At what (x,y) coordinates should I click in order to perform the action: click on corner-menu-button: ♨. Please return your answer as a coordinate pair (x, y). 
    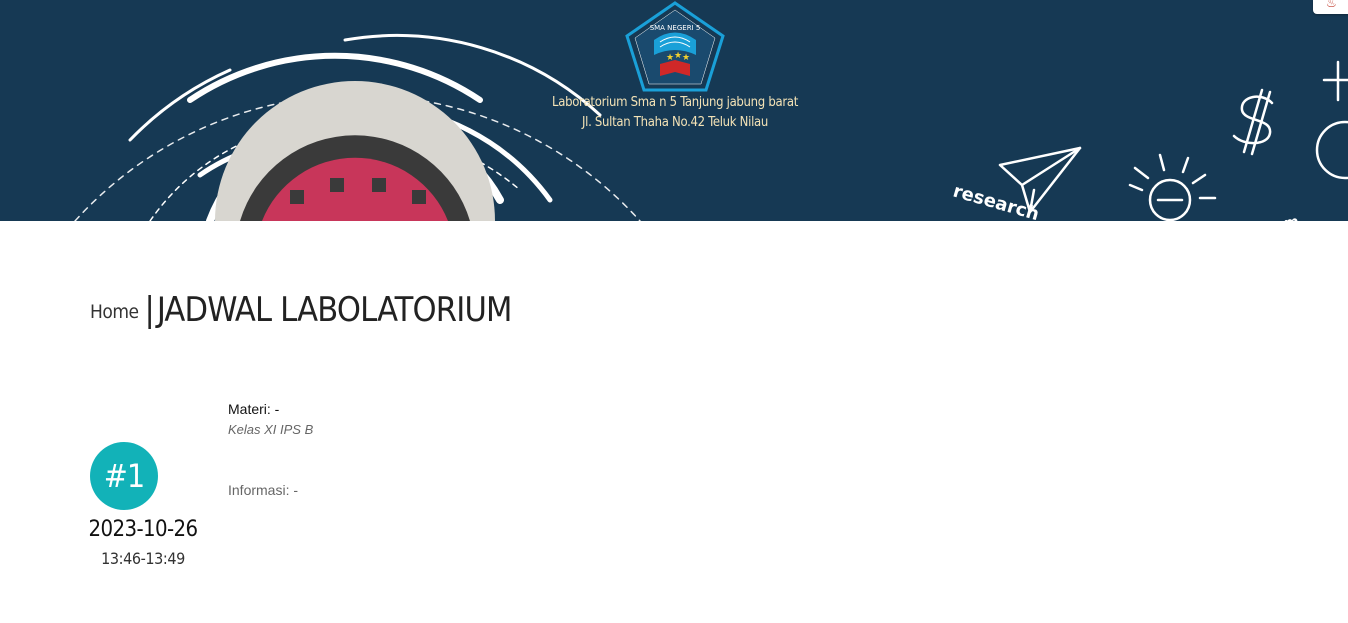
    Looking at the image, I should click on (1330, 7).